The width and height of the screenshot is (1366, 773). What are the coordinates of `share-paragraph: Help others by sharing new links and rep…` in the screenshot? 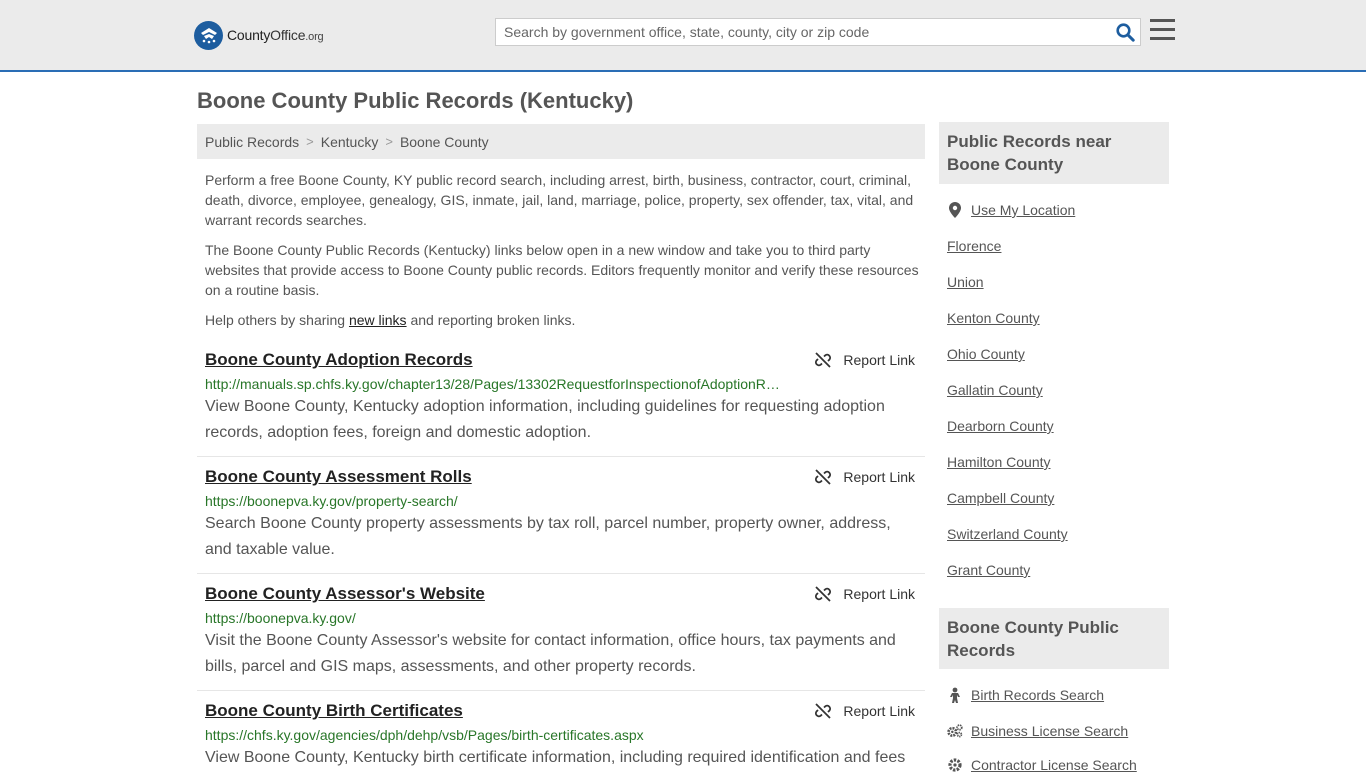 It's located at (390, 320).